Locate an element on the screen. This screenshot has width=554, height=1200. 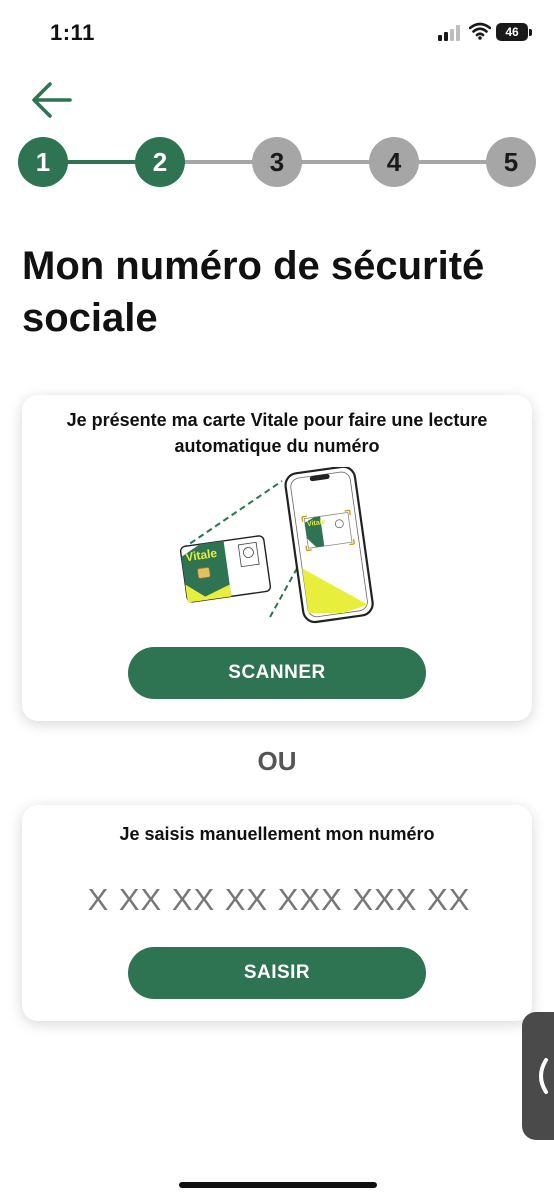
battery-icon: 46 is located at coordinates (512, 32).